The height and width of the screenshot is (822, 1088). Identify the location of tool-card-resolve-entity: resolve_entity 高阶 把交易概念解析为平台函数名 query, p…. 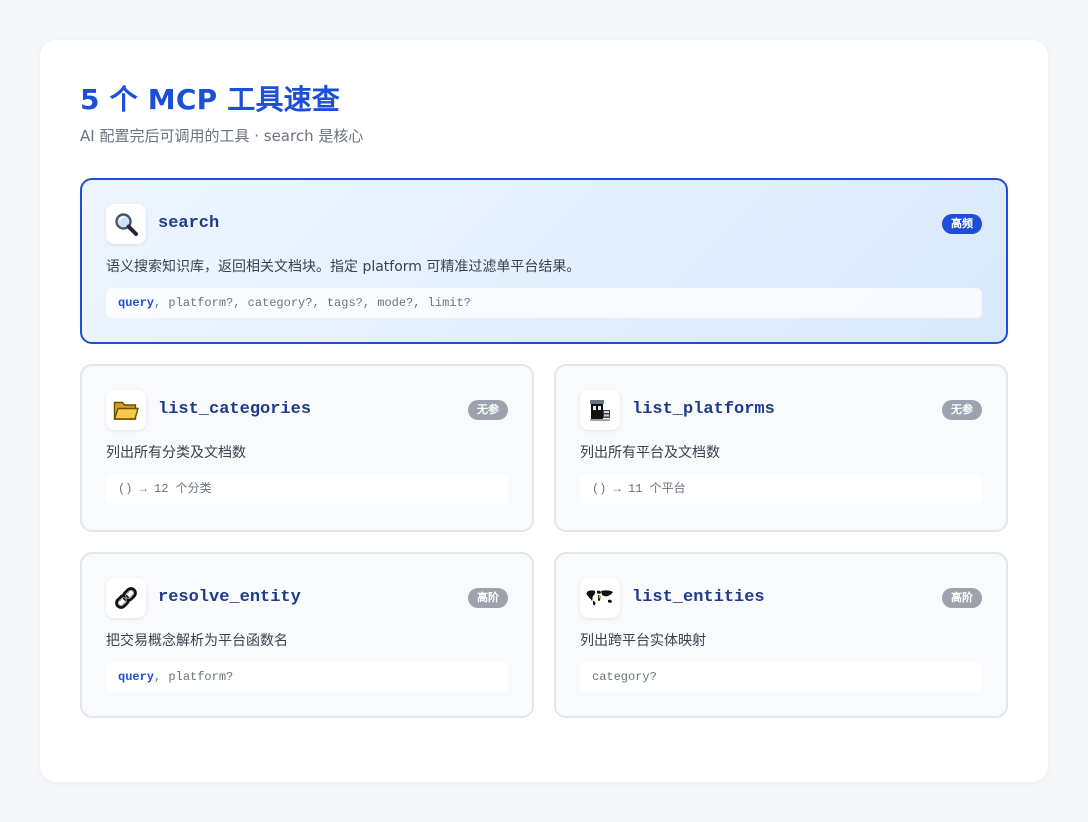
(307, 635).